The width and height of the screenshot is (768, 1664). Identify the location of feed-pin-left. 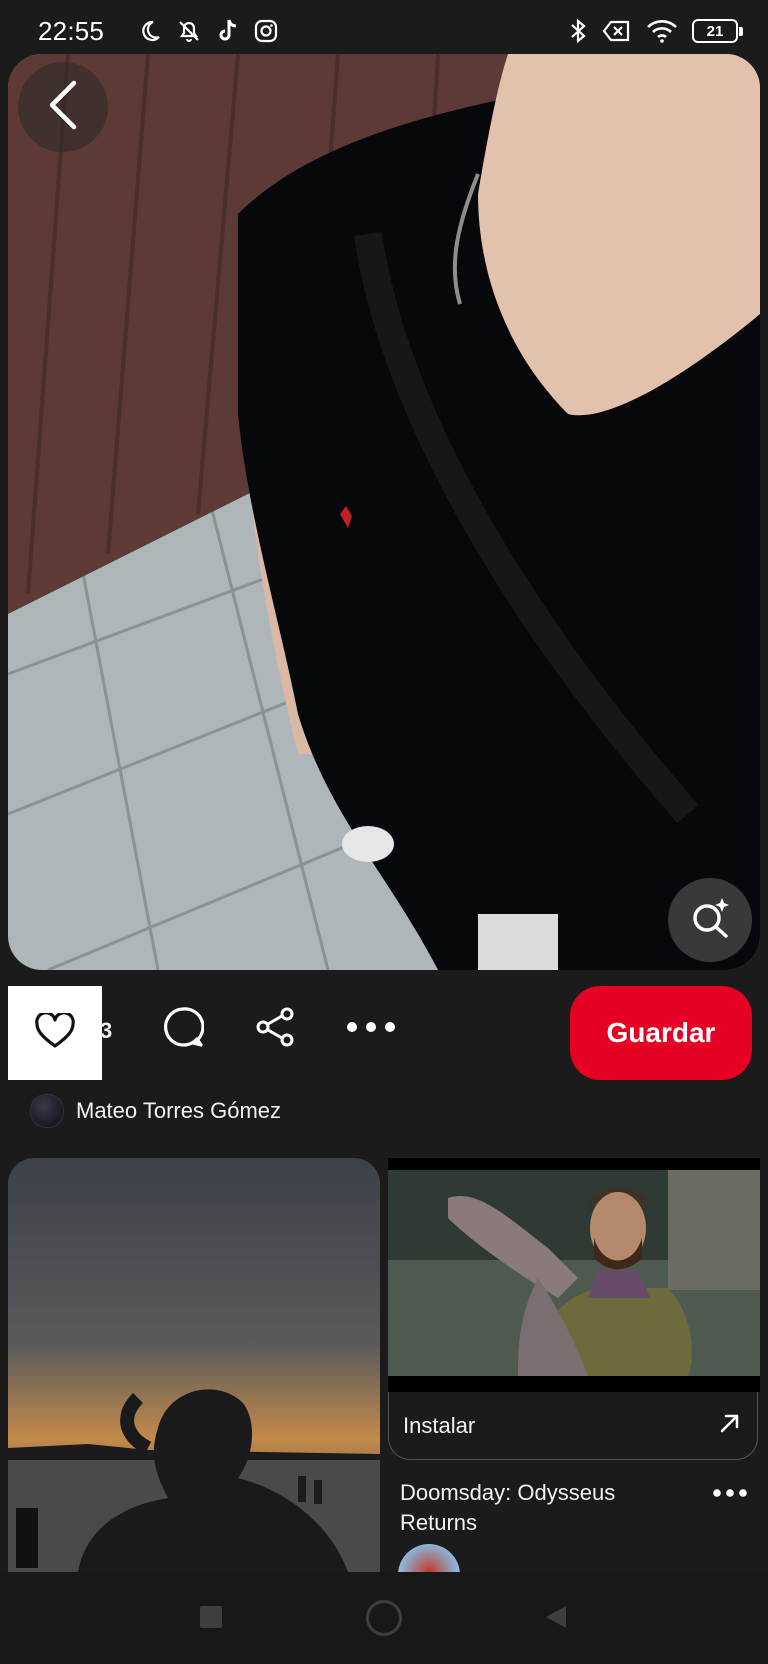
(194, 1365).